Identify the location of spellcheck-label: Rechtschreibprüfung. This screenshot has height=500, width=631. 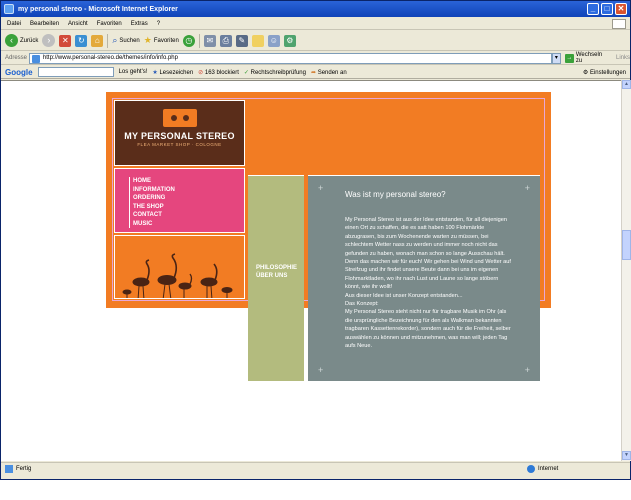
(278, 72).